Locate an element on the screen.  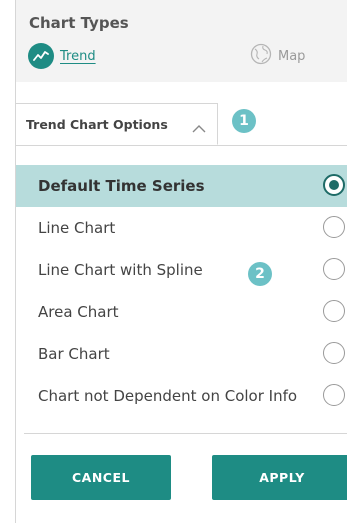
apply-button: APPLY is located at coordinates (279, 477).